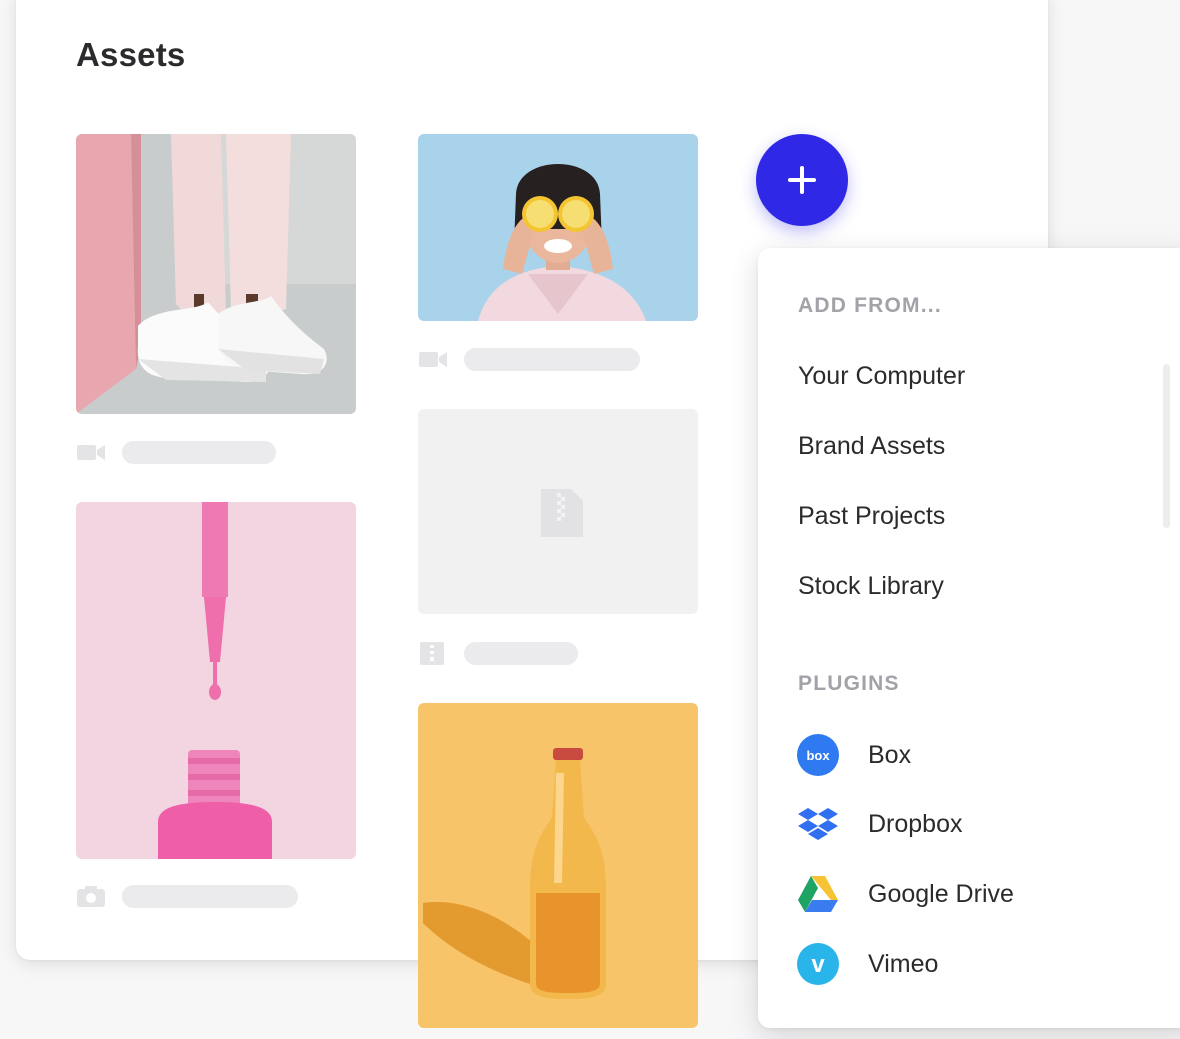 Image resolution: width=1180 pixels, height=1039 pixels. What do you see at coordinates (915, 823) in the screenshot?
I see `plugin-label: Dropbox` at bounding box center [915, 823].